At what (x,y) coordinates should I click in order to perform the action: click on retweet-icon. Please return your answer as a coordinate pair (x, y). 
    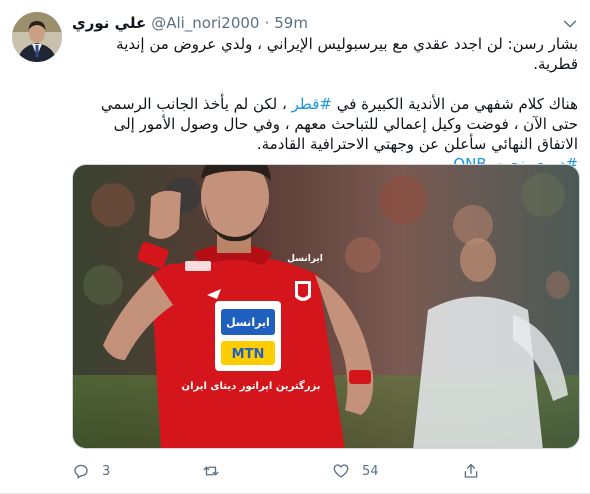
    Looking at the image, I should click on (211, 471).